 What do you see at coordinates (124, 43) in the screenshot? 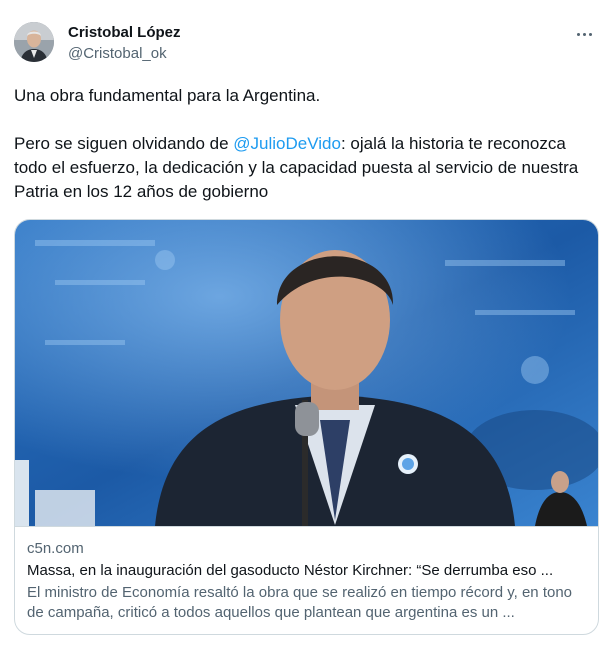
I see `author-names: Cristobal López @Cristobal_ok` at bounding box center [124, 43].